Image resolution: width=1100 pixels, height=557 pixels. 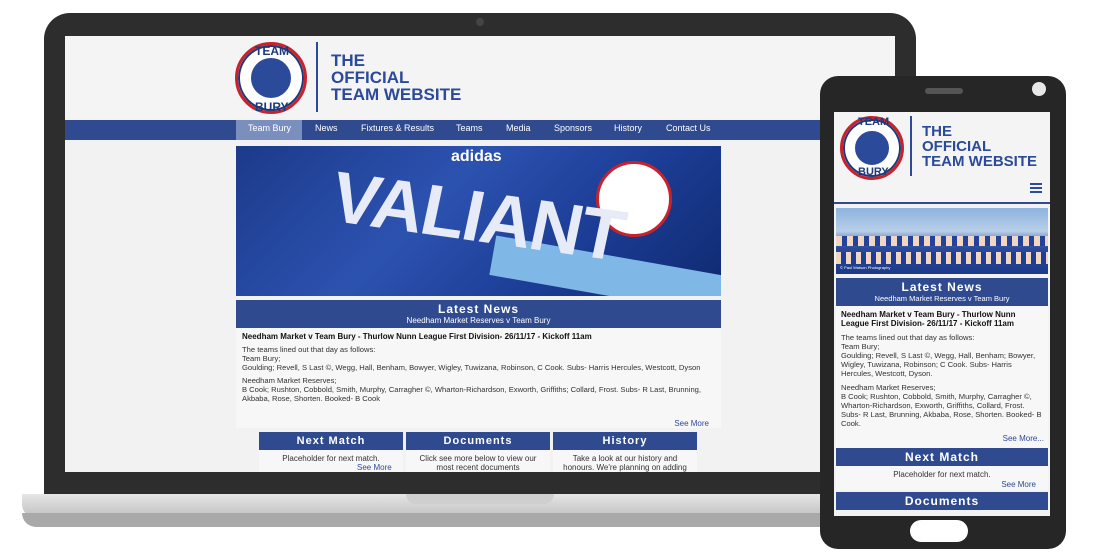 I want to click on mobile-site-title: THE OFFICIAL TEAM WEBSITE, so click(x=979, y=146).